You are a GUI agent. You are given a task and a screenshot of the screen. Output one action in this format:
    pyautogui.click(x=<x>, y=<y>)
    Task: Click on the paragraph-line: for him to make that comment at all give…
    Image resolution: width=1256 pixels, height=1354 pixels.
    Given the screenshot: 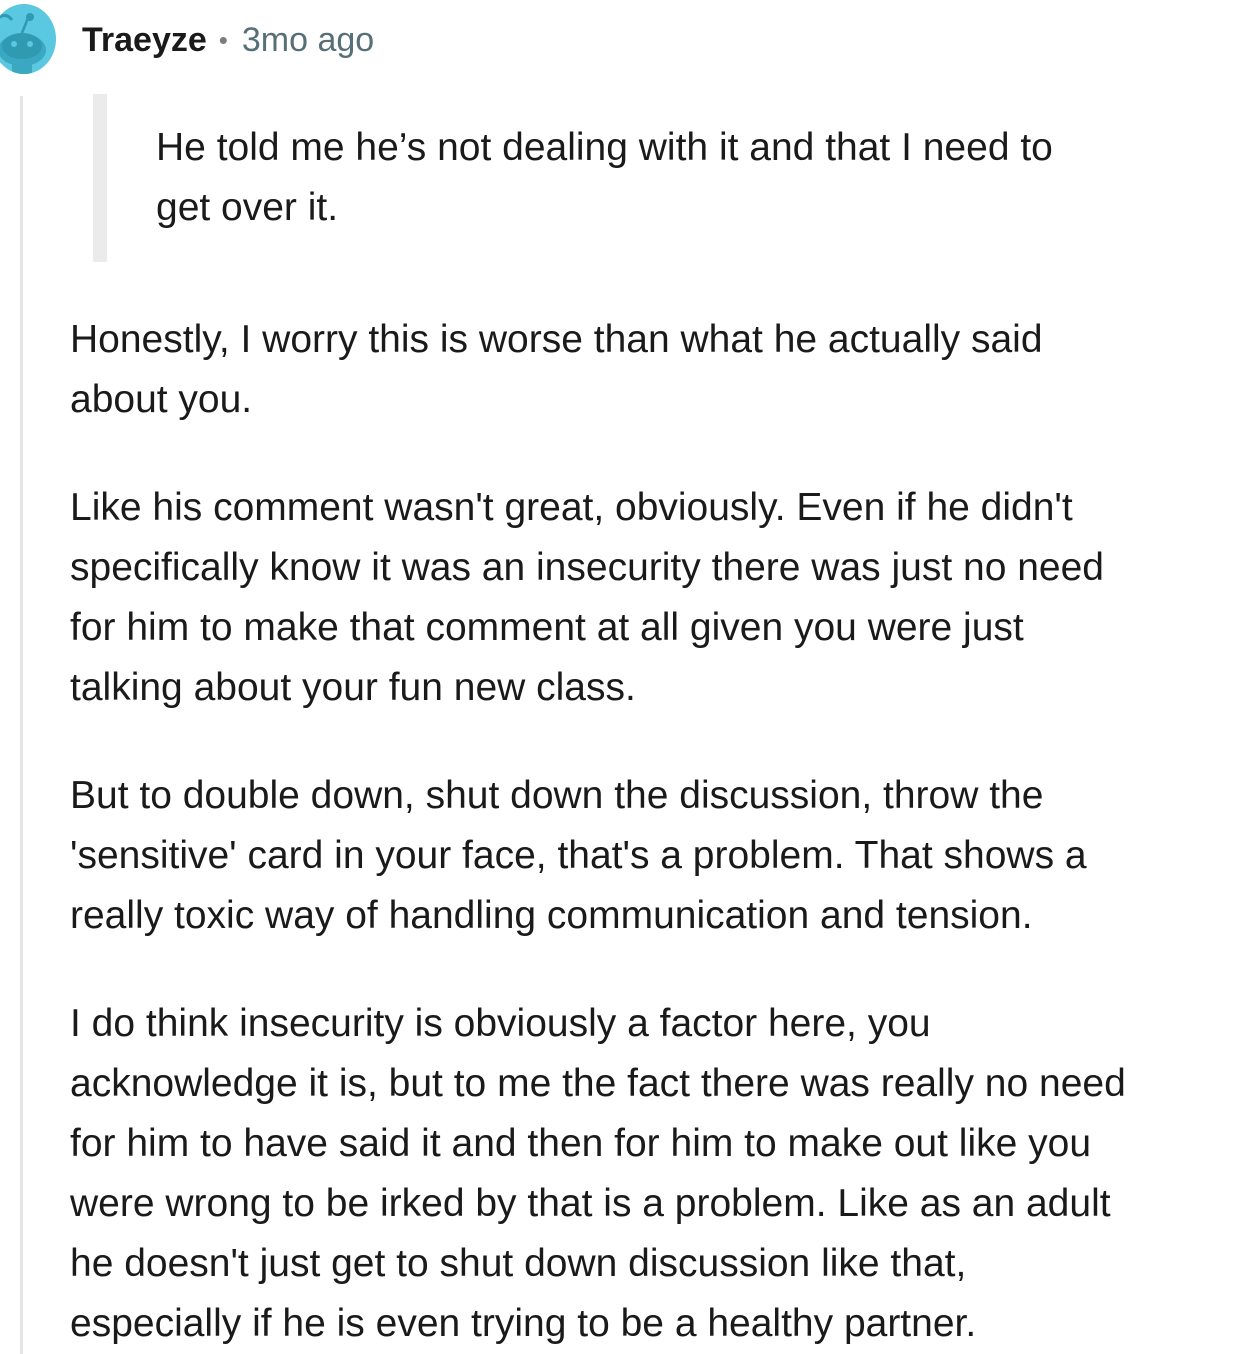 What is the action you would take?
    pyautogui.click(x=547, y=627)
    